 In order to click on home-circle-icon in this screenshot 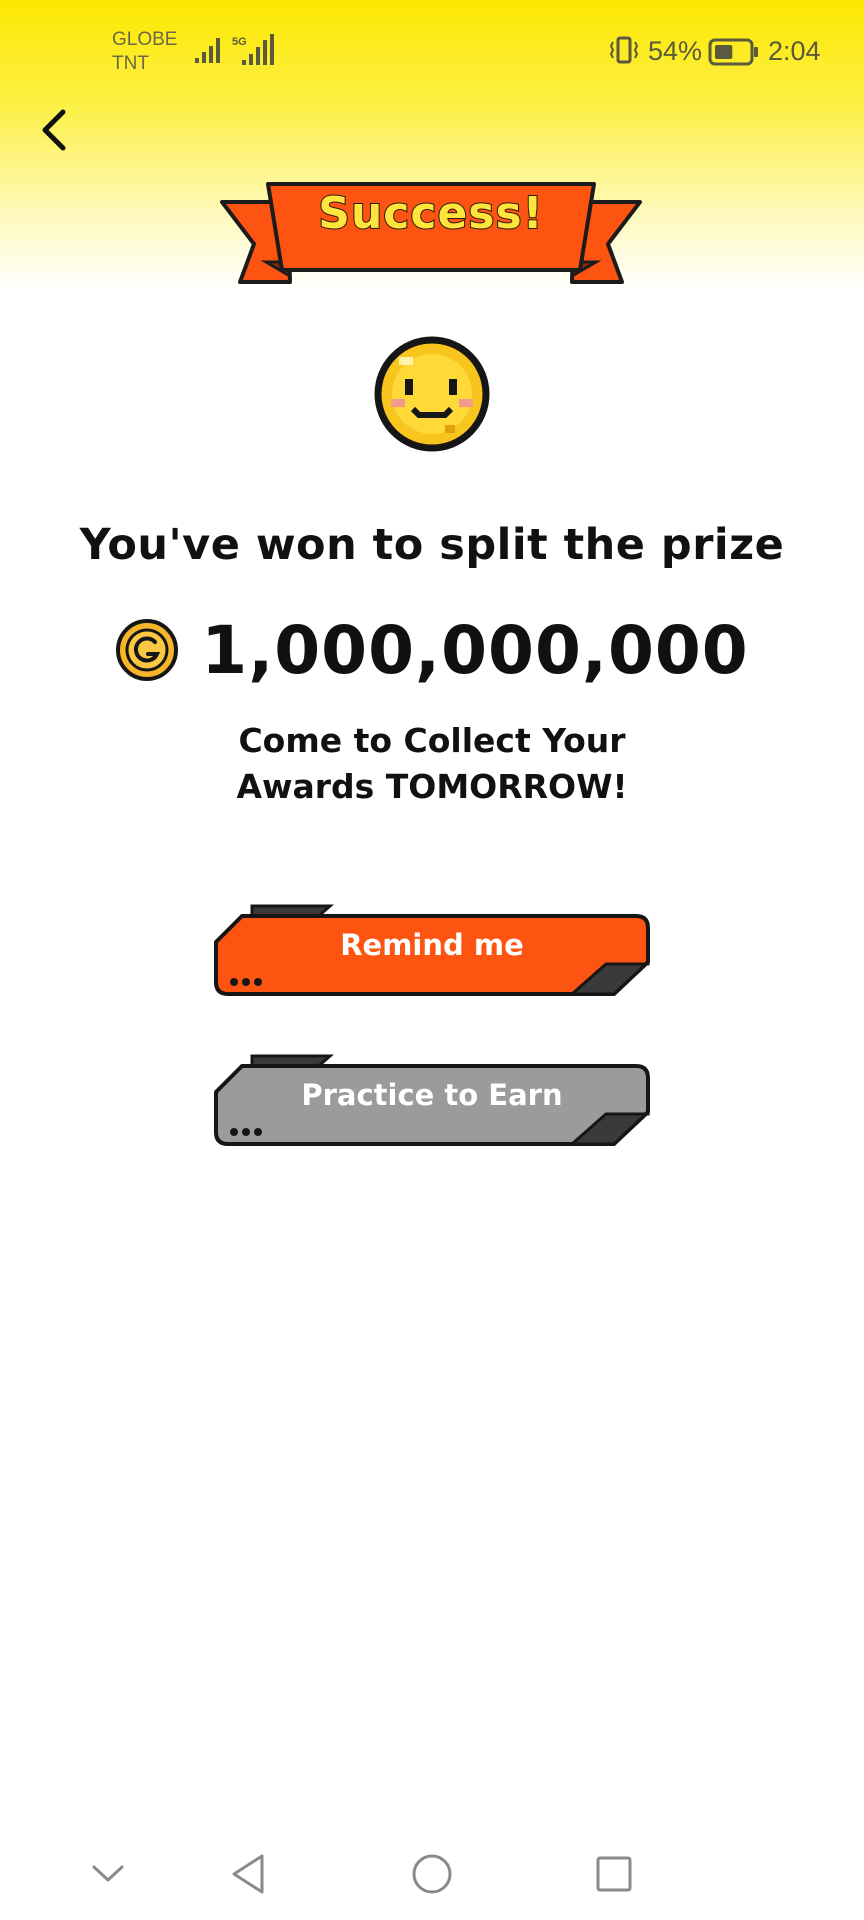, I will do `click(432, 1874)`.